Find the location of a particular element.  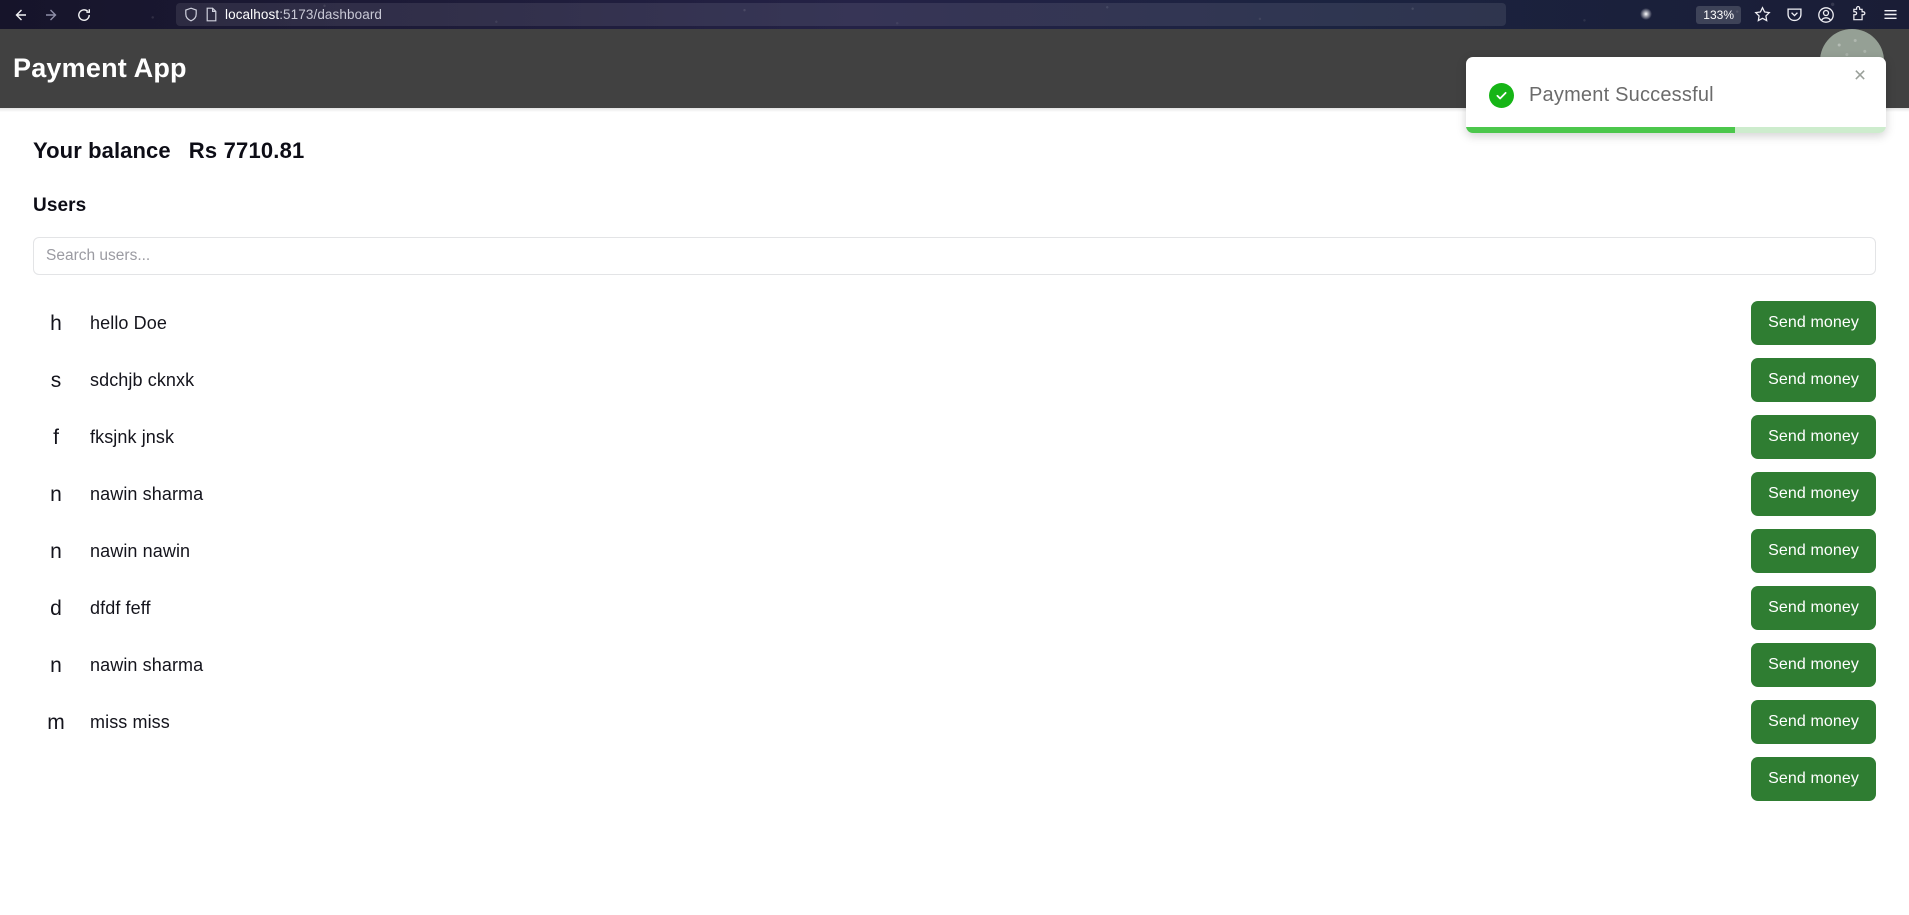

user-row: Send money is located at coordinates (954, 779).